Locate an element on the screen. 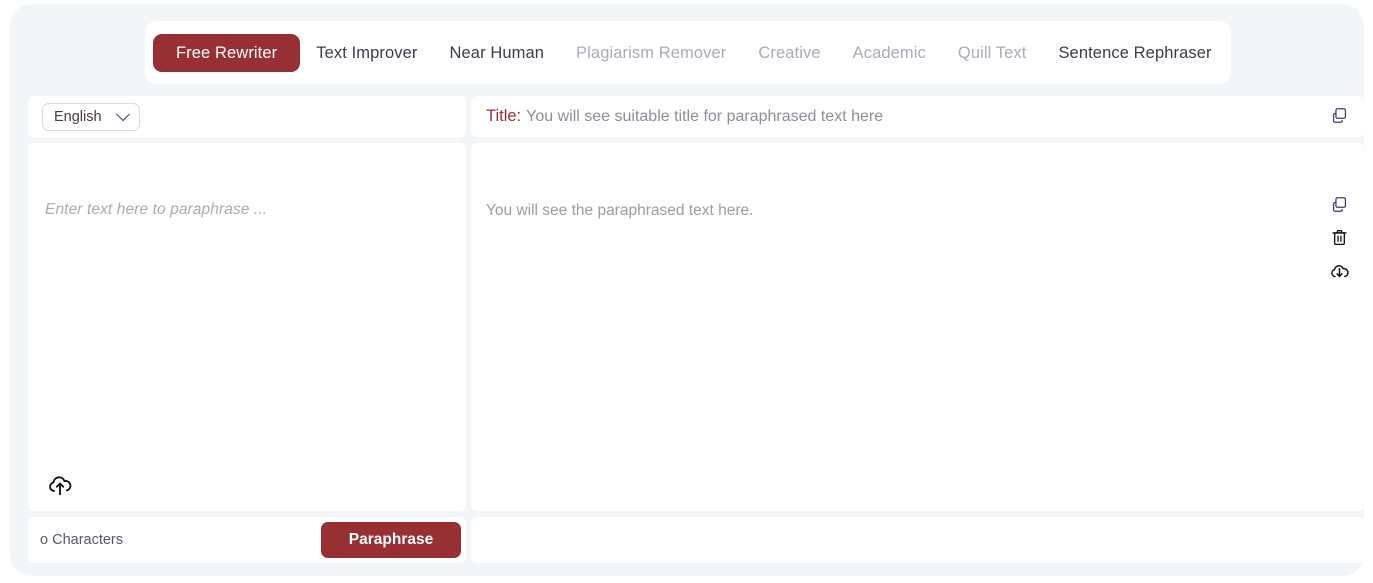  download-cloud-icon is located at coordinates (1339, 271).